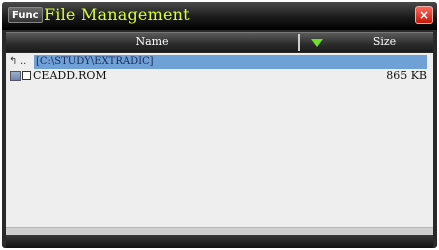  What do you see at coordinates (70, 75) in the screenshot?
I see `file-name: CEADD.ROM` at bounding box center [70, 75].